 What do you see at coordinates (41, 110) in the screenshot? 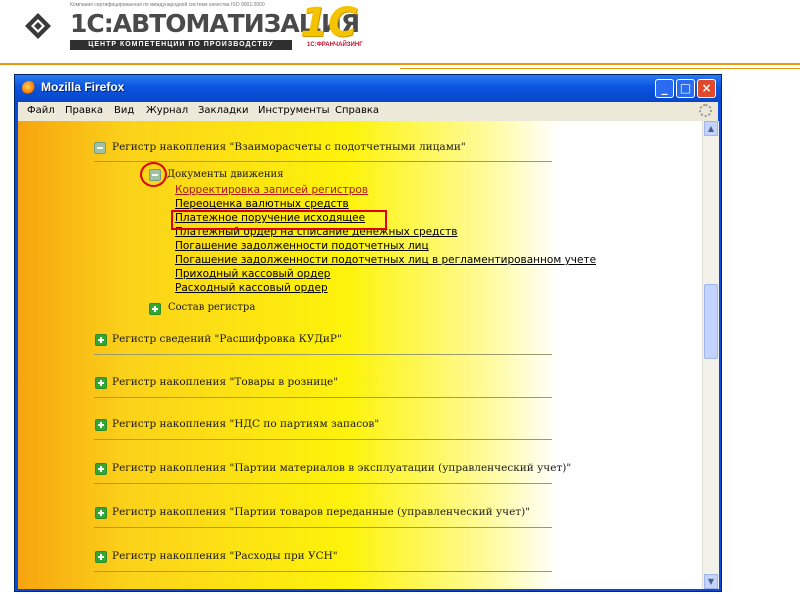
I see `menu-file: Файл` at bounding box center [41, 110].